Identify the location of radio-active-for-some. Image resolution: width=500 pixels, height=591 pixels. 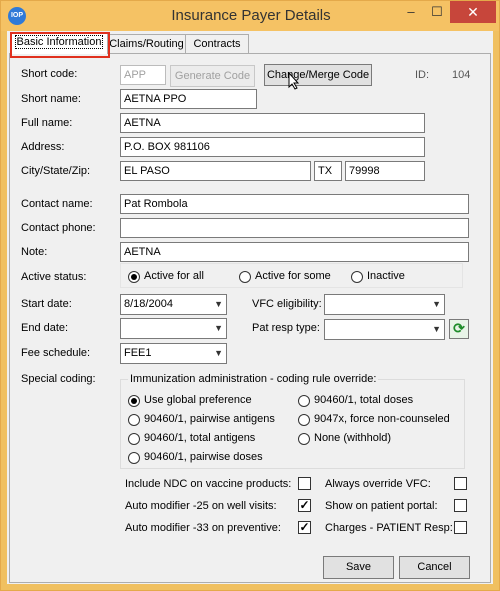
(245, 277).